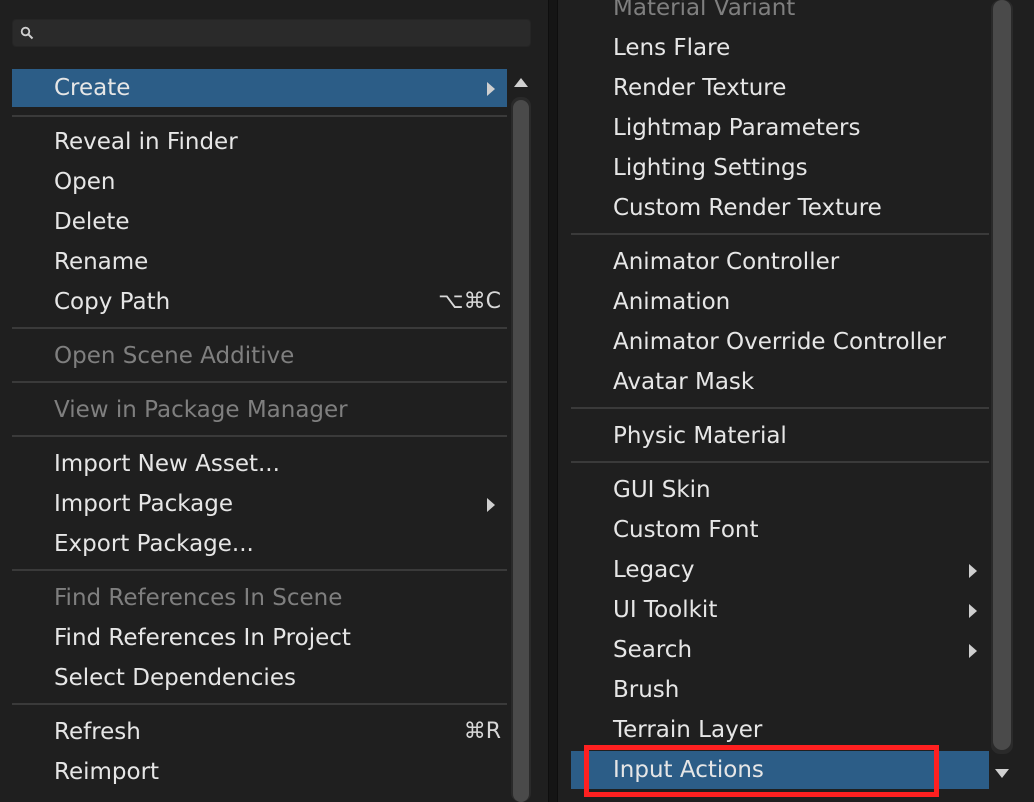  I want to click on menu-item-label: Copy Path, so click(112, 302).